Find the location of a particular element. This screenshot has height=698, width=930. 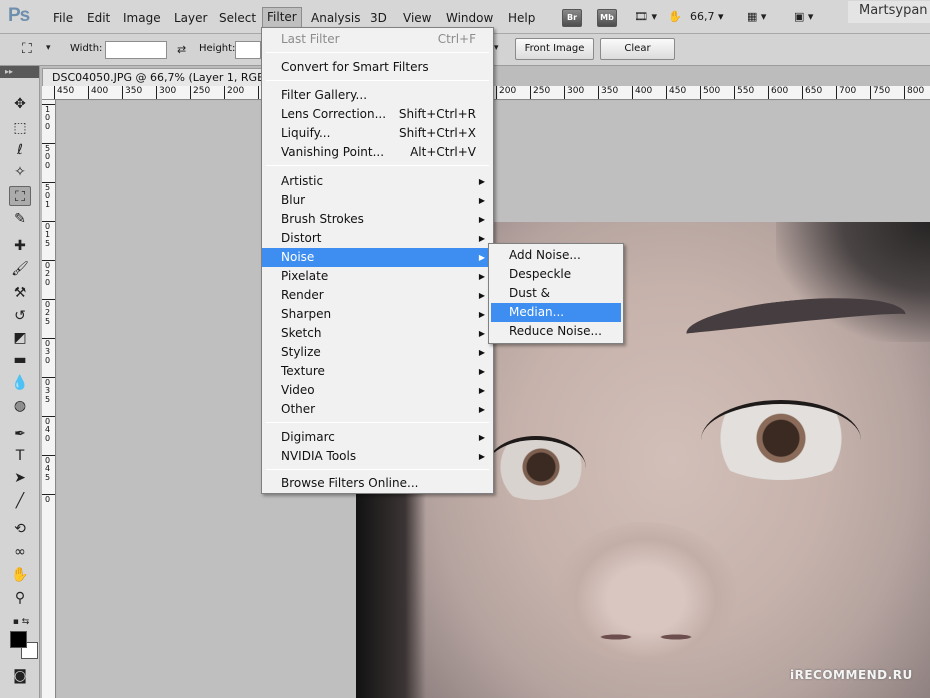

swap-colors-icon: ▪ ⇆ is located at coordinates (21, 622).